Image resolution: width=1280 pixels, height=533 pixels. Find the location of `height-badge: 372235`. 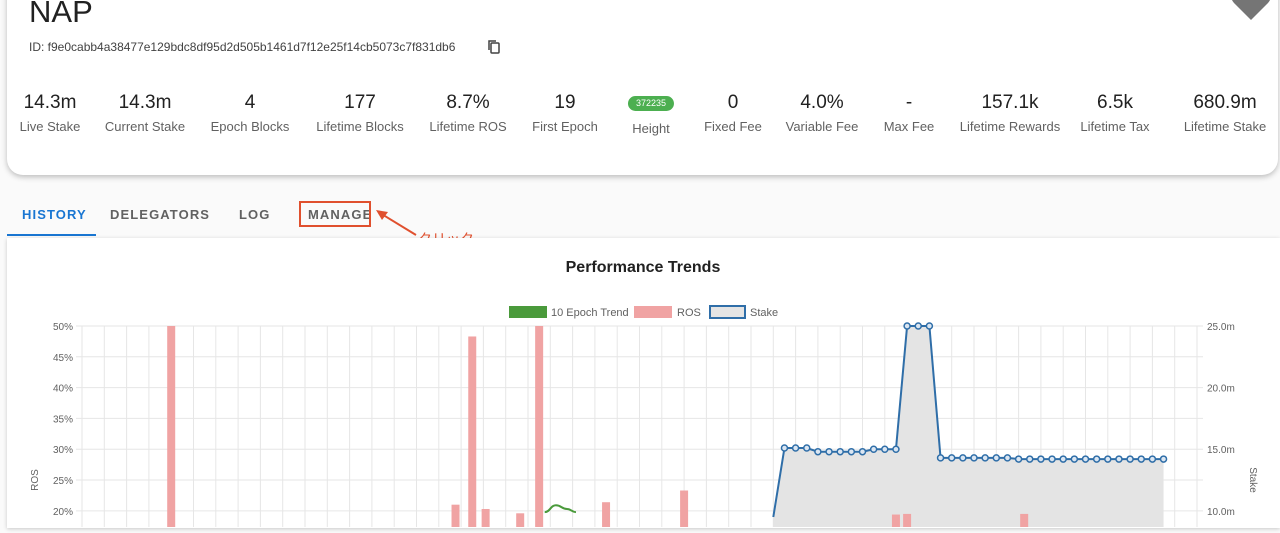

height-badge: 372235 is located at coordinates (651, 103).